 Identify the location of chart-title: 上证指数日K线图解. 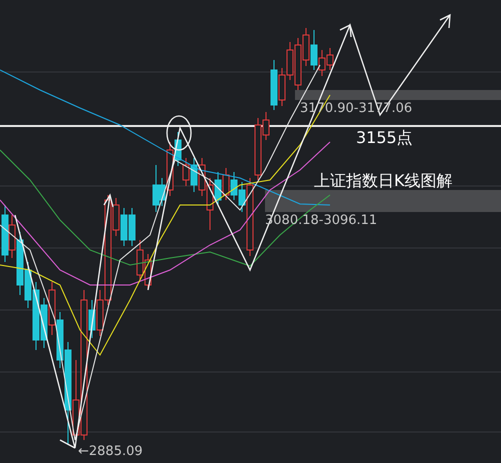
(383, 181).